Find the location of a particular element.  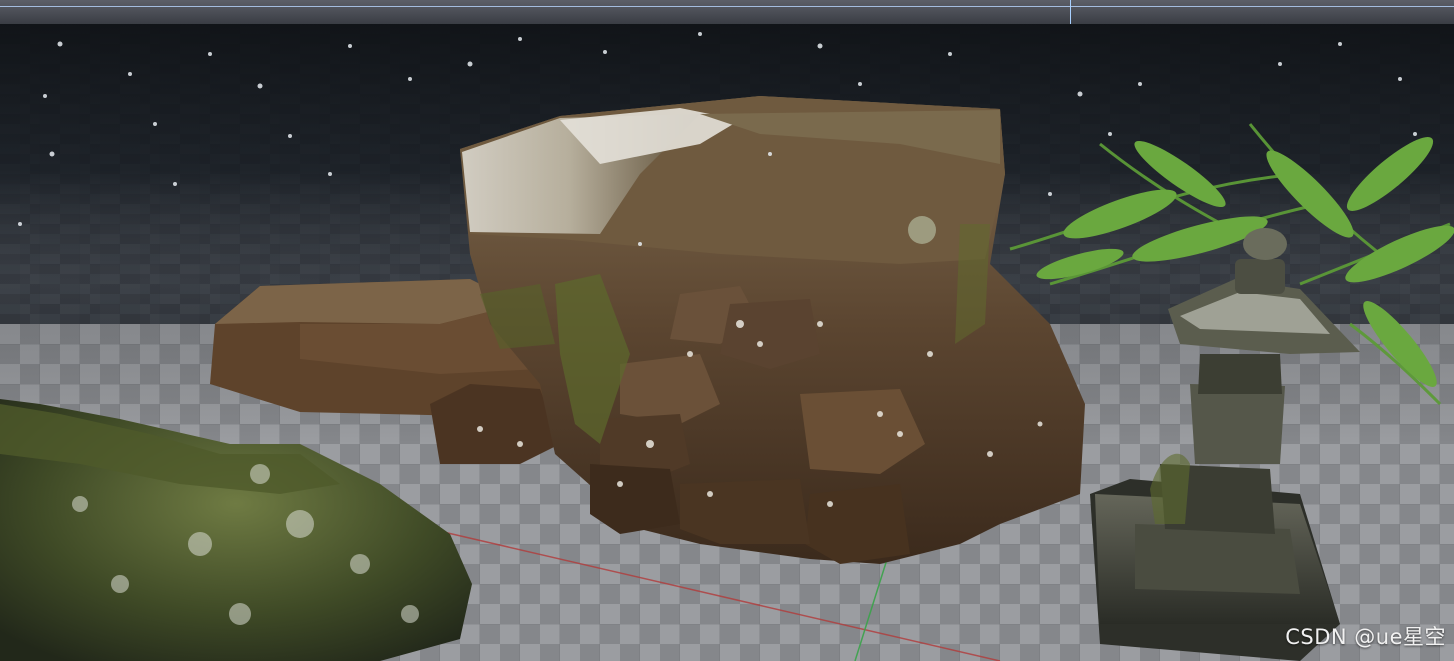

gizmo-line is located at coordinates (727, 6).